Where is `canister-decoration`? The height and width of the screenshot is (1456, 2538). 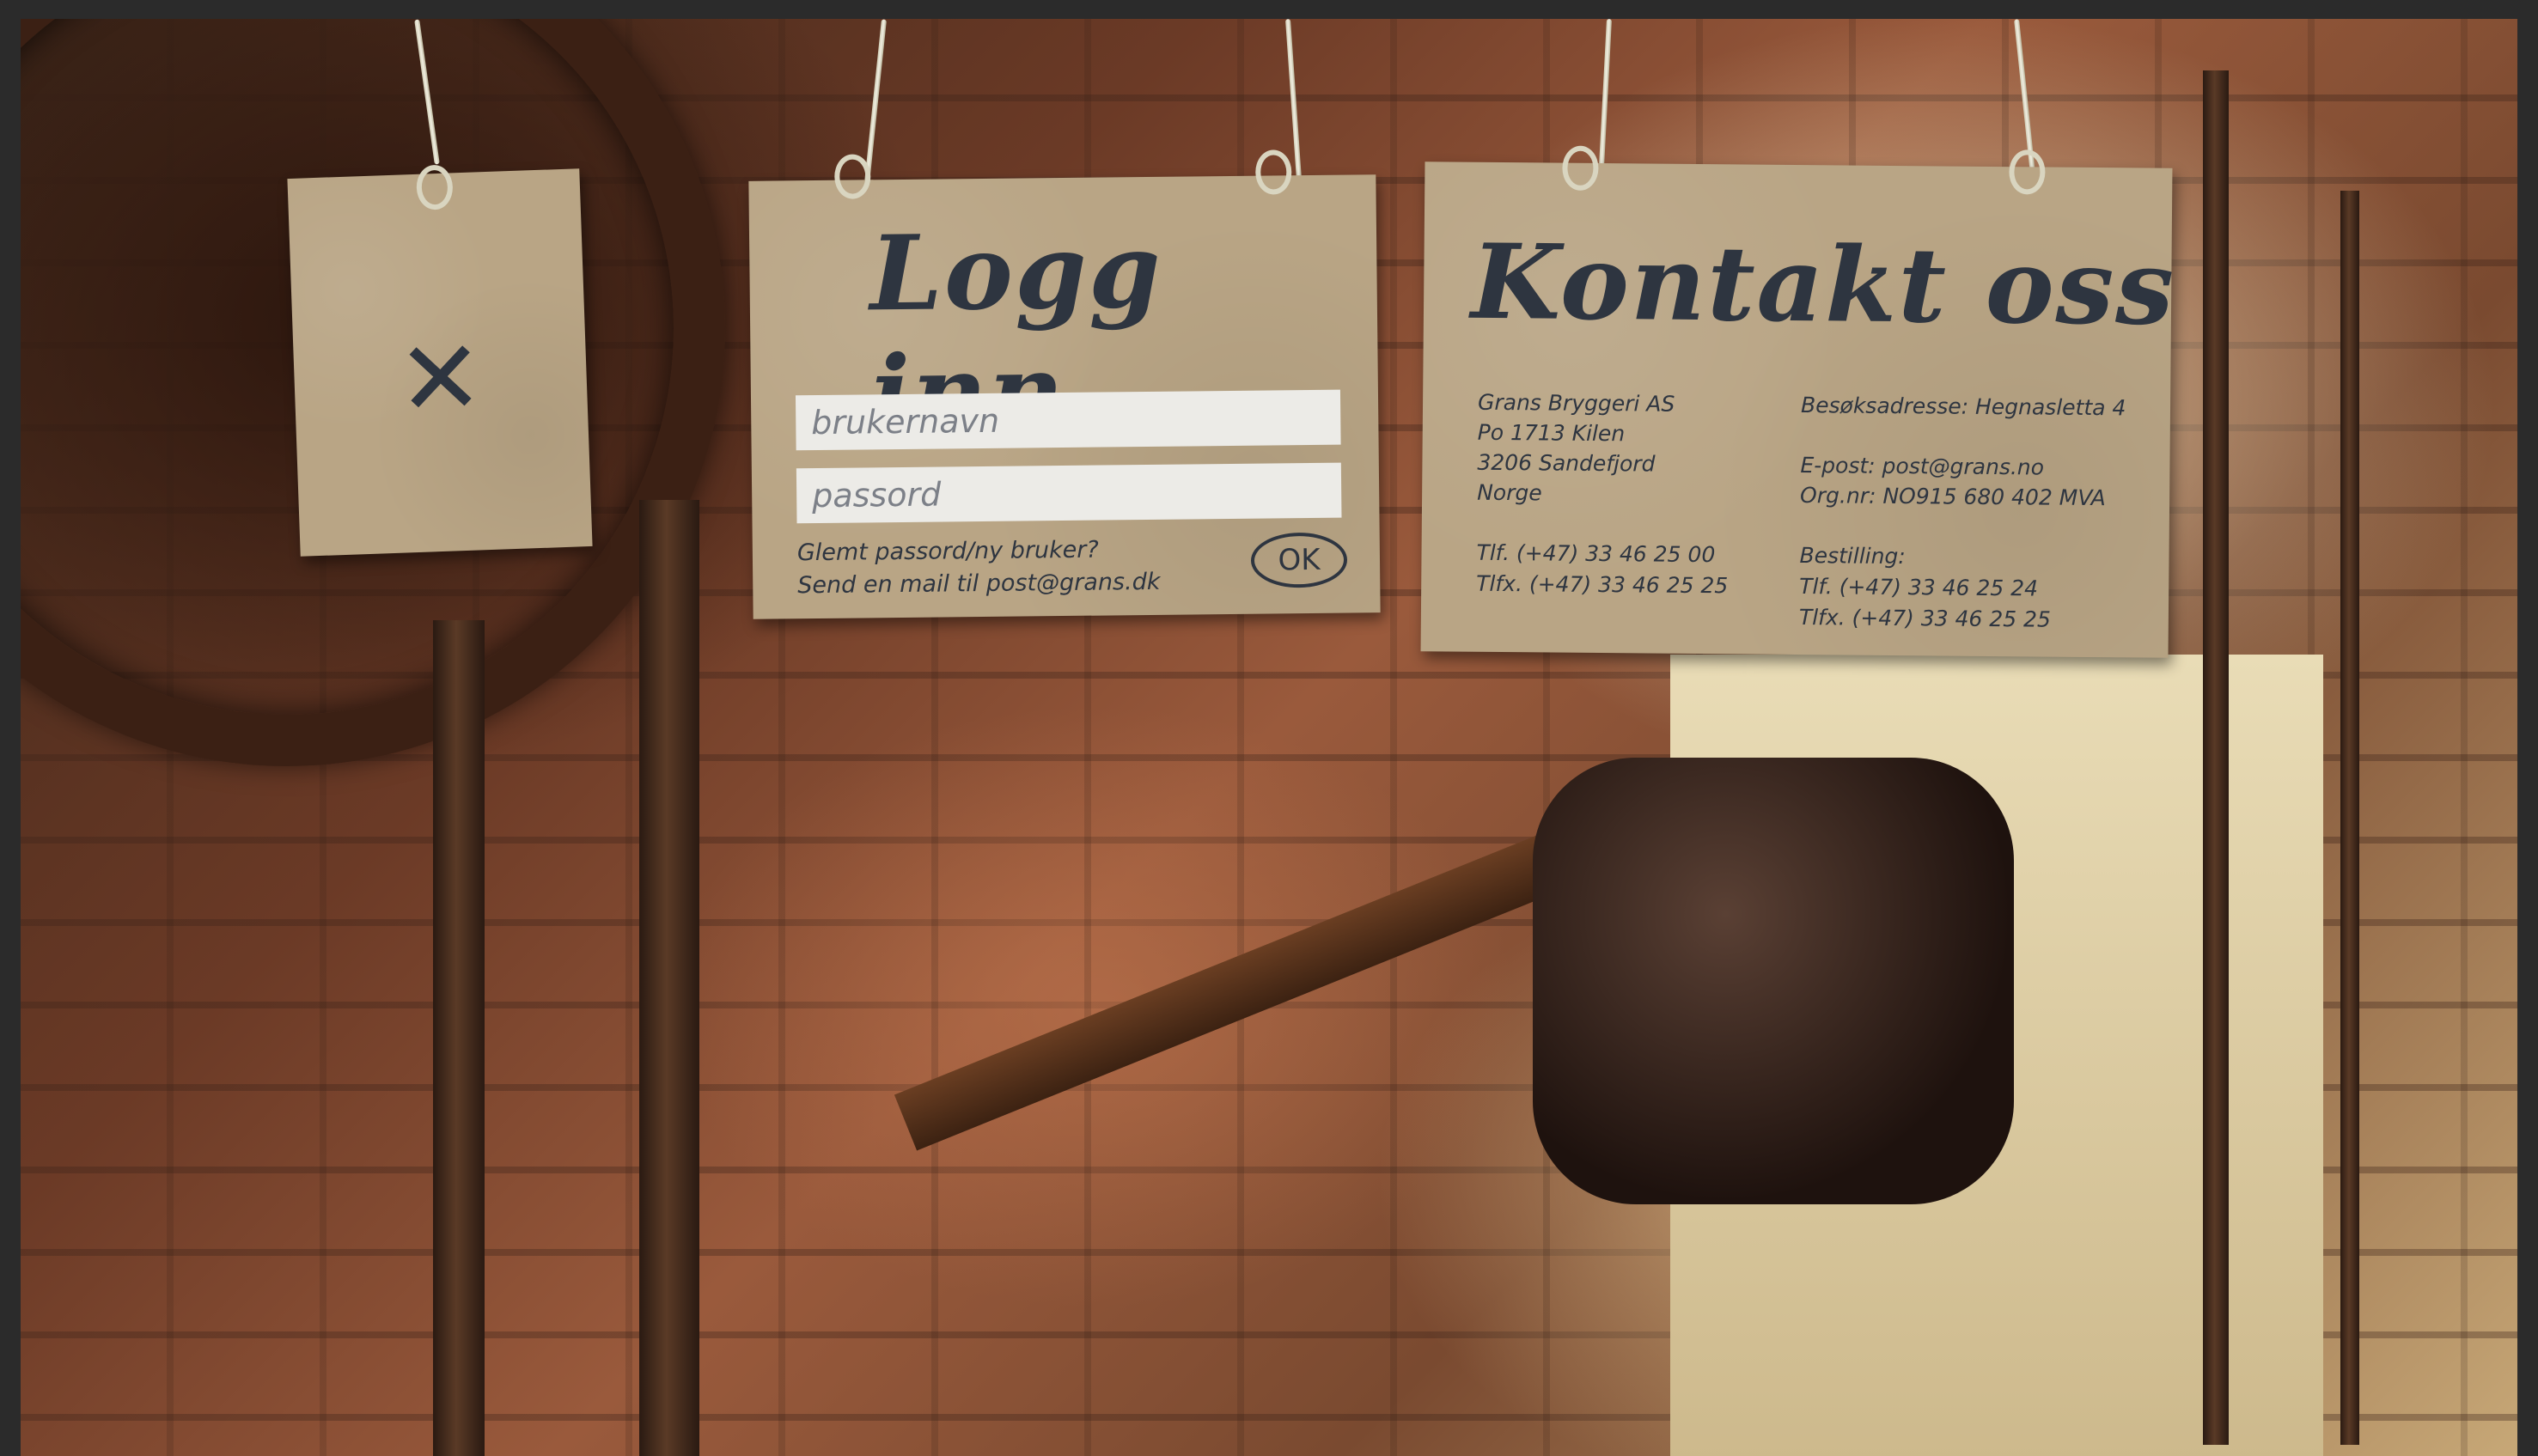
canister-decoration is located at coordinates (1774, 981).